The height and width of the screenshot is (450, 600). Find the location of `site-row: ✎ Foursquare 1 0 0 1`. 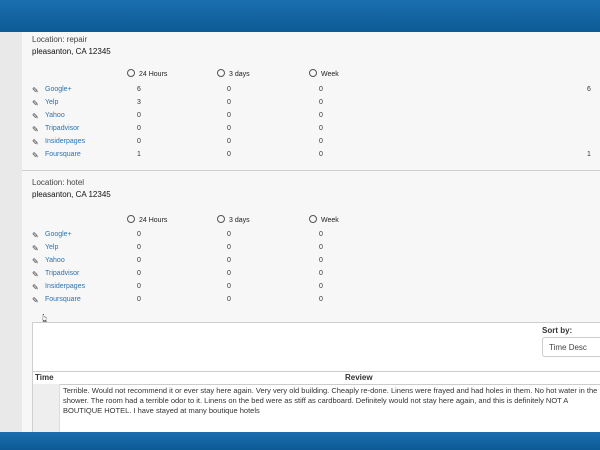

site-row: ✎ Foursquare 1 0 0 1 is located at coordinates (312, 156).